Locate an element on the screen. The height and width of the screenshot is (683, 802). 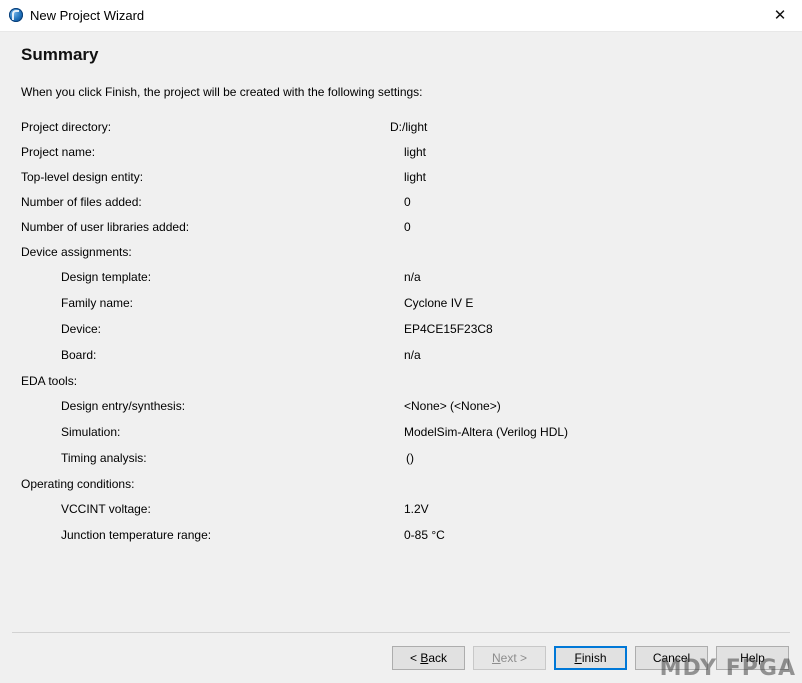
value-project-directory: D:/light is located at coordinates (409, 127).